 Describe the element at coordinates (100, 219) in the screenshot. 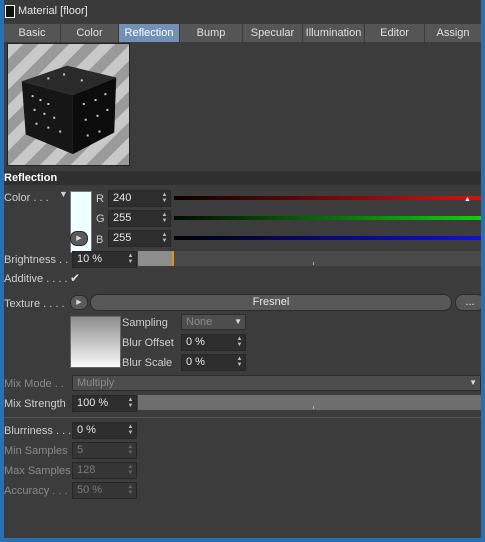

I see `g-label: G` at that location.